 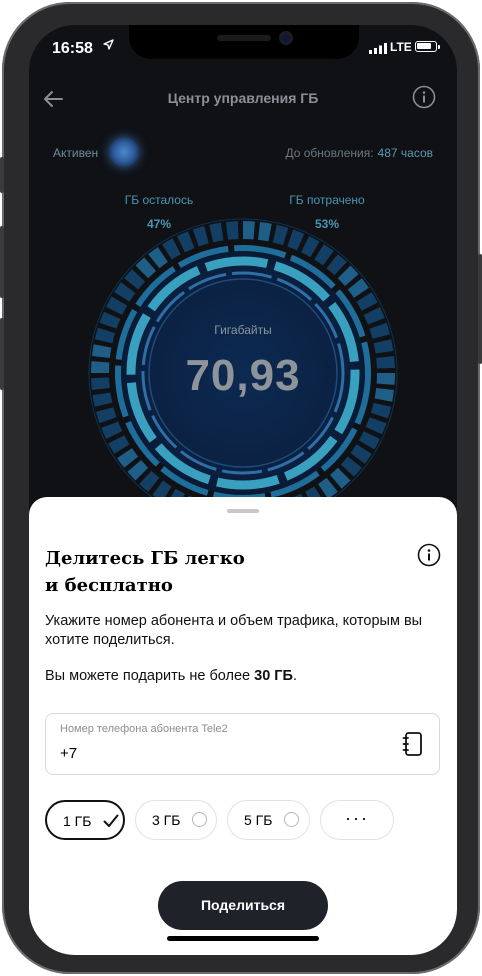 I want to click on status-time: 16:58, so click(x=72, y=48).